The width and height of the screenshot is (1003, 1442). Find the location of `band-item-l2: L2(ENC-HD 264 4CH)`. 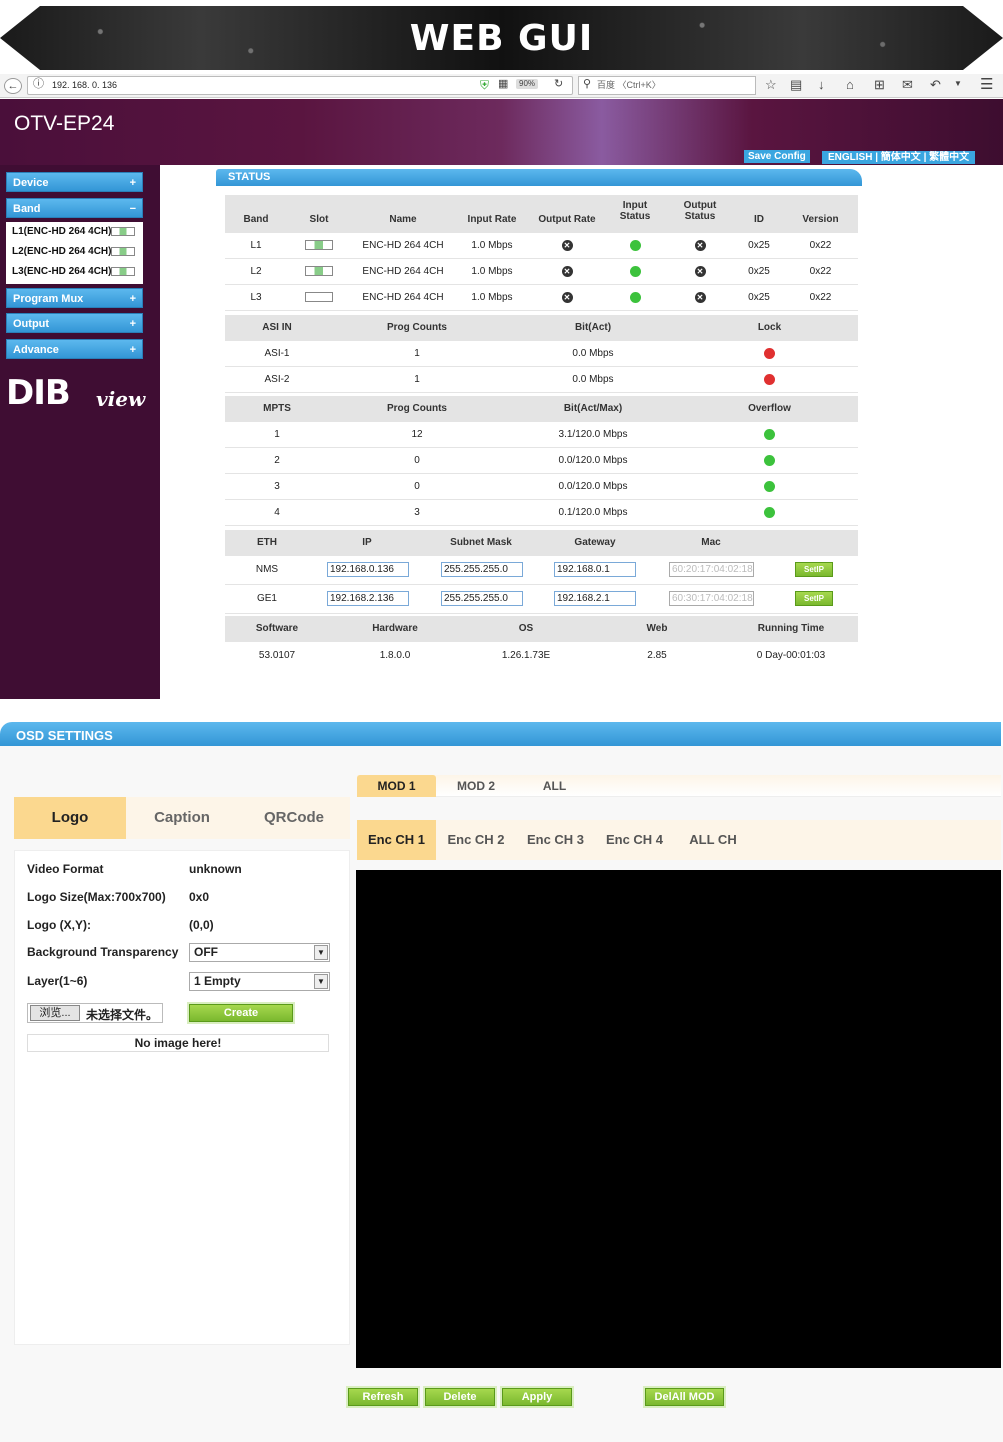

band-item-l2: L2(ENC-HD 264 4CH) is located at coordinates (74, 251).